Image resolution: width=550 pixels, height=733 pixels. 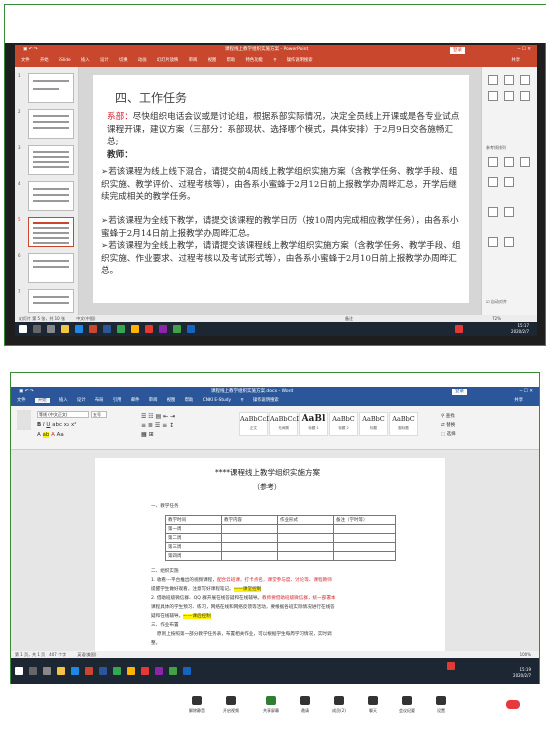 What do you see at coordinates (407, 705) in the screenshot?
I see `meeting-notes-button: 会议纪要` at bounding box center [407, 705].